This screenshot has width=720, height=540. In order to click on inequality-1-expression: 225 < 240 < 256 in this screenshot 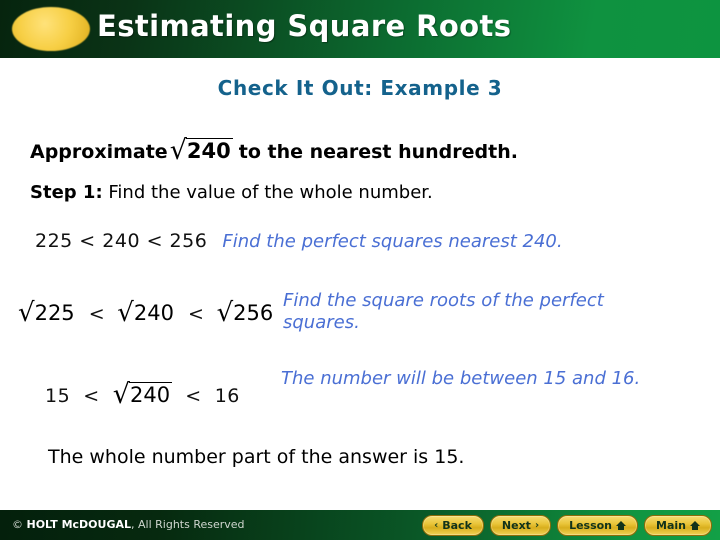, I will do `click(121, 241)`.